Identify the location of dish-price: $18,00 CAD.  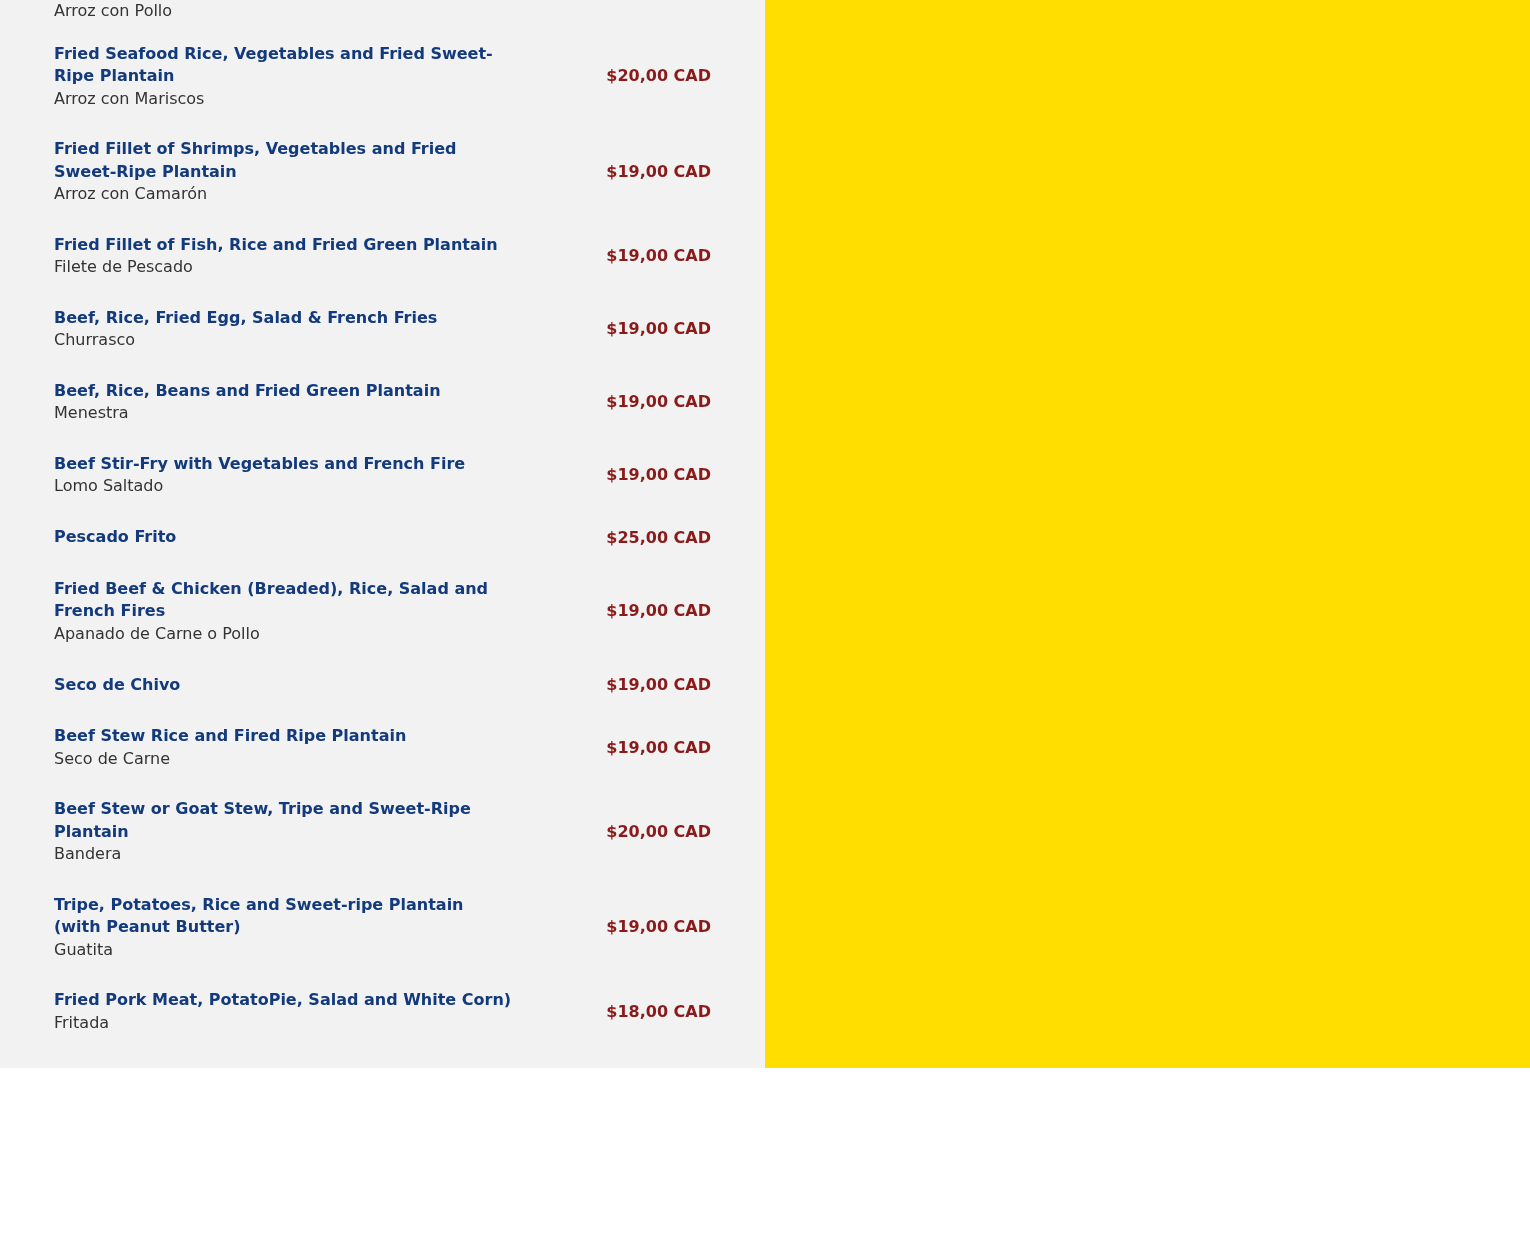
(658, 1011).